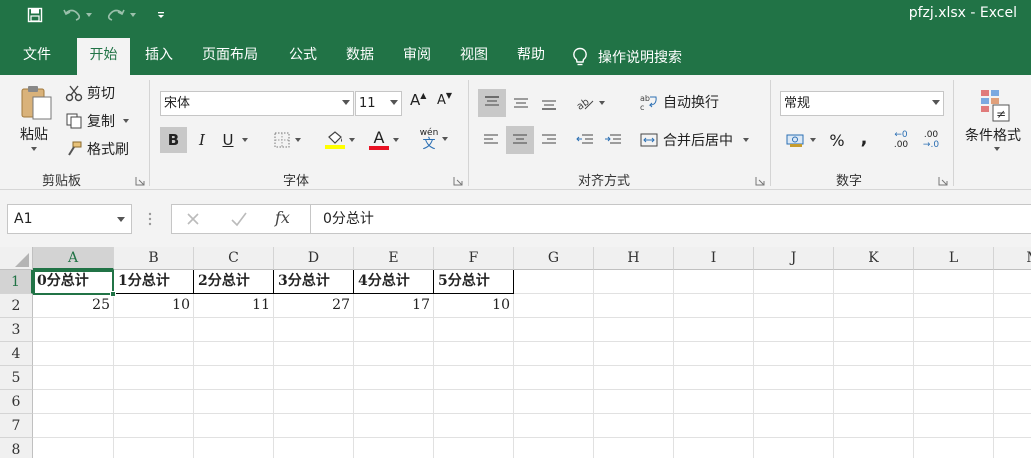 The image size is (1031, 458). What do you see at coordinates (97, 149) in the screenshot?
I see `format-painter-button: 格式刷` at bounding box center [97, 149].